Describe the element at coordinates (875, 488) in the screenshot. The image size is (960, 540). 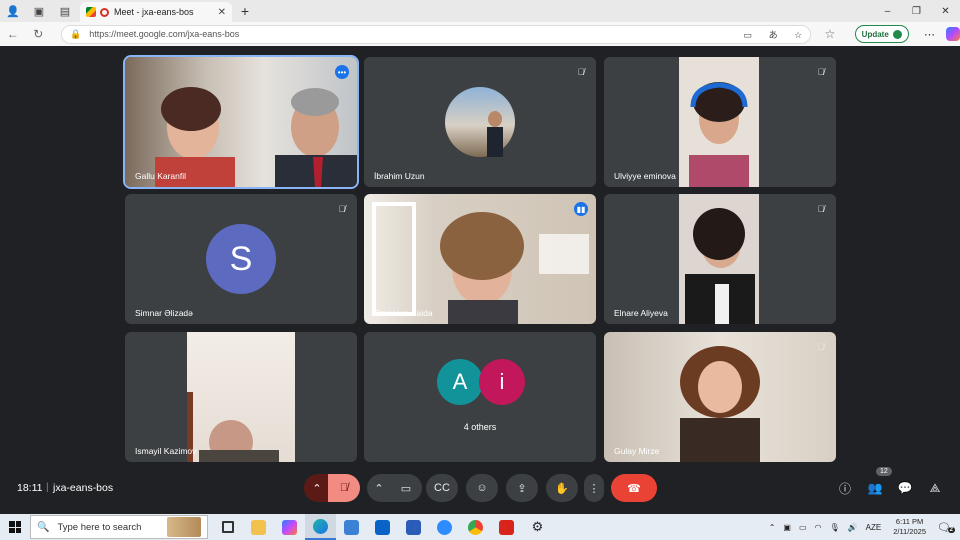
I see `people-icon: 👥` at that location.